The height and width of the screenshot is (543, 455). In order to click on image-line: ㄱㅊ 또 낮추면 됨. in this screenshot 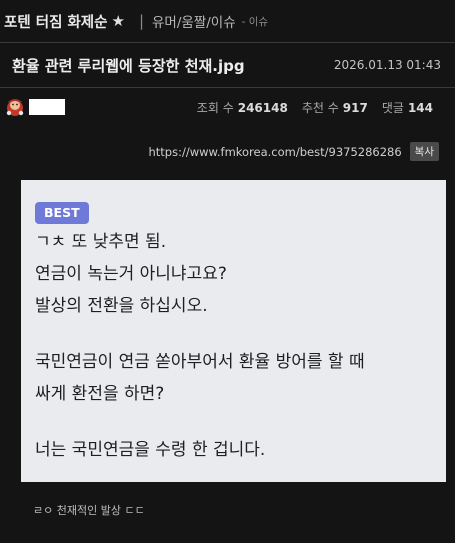, I will do `click(101, 242)`.